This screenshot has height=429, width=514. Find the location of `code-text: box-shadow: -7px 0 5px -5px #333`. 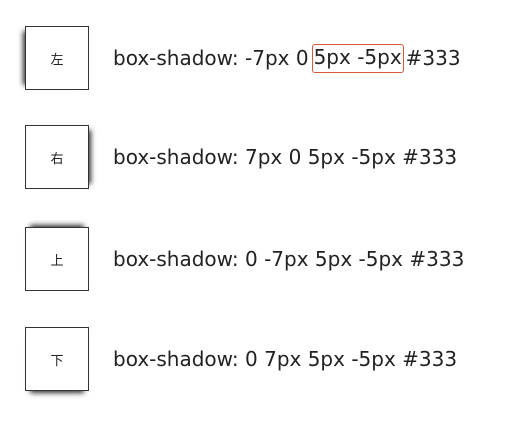

code-text: box-shadow: -7px 0 5px -5px #333 is located at coordinates (287, 58).